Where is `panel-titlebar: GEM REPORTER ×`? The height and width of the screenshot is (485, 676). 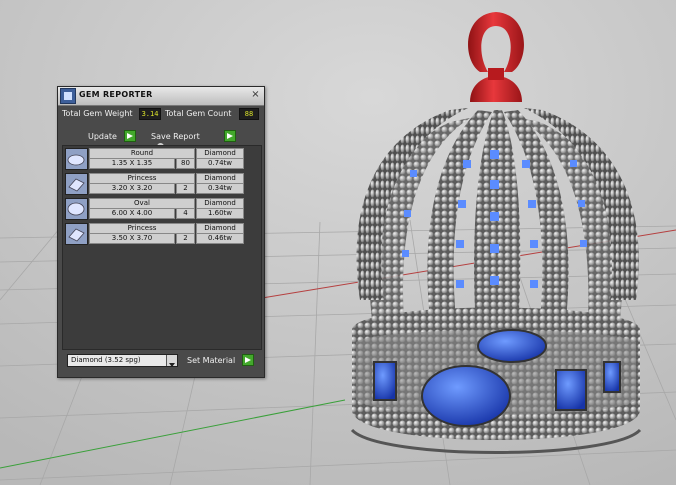
panel-titlebar: GEM REPORTER × is located at coordinates (161, 96).